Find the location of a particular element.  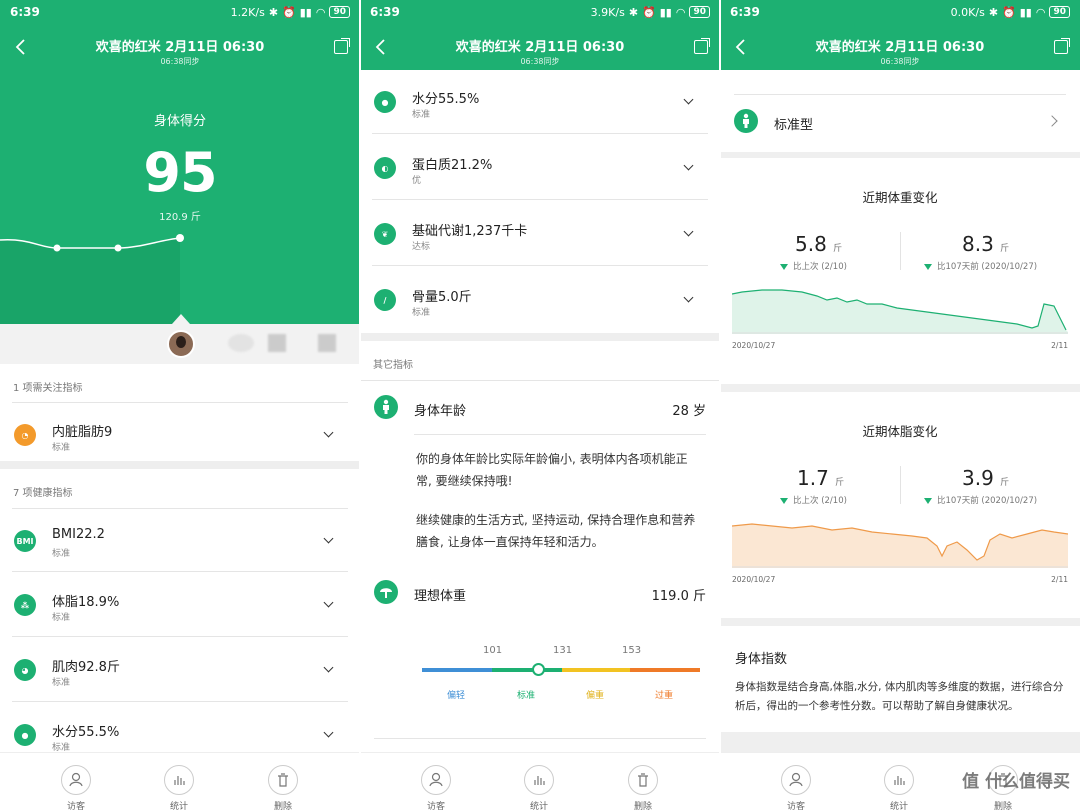

list-item-body-fat: ⁂ 体脂18.9% 标准 is located at coordinates (180, 605).